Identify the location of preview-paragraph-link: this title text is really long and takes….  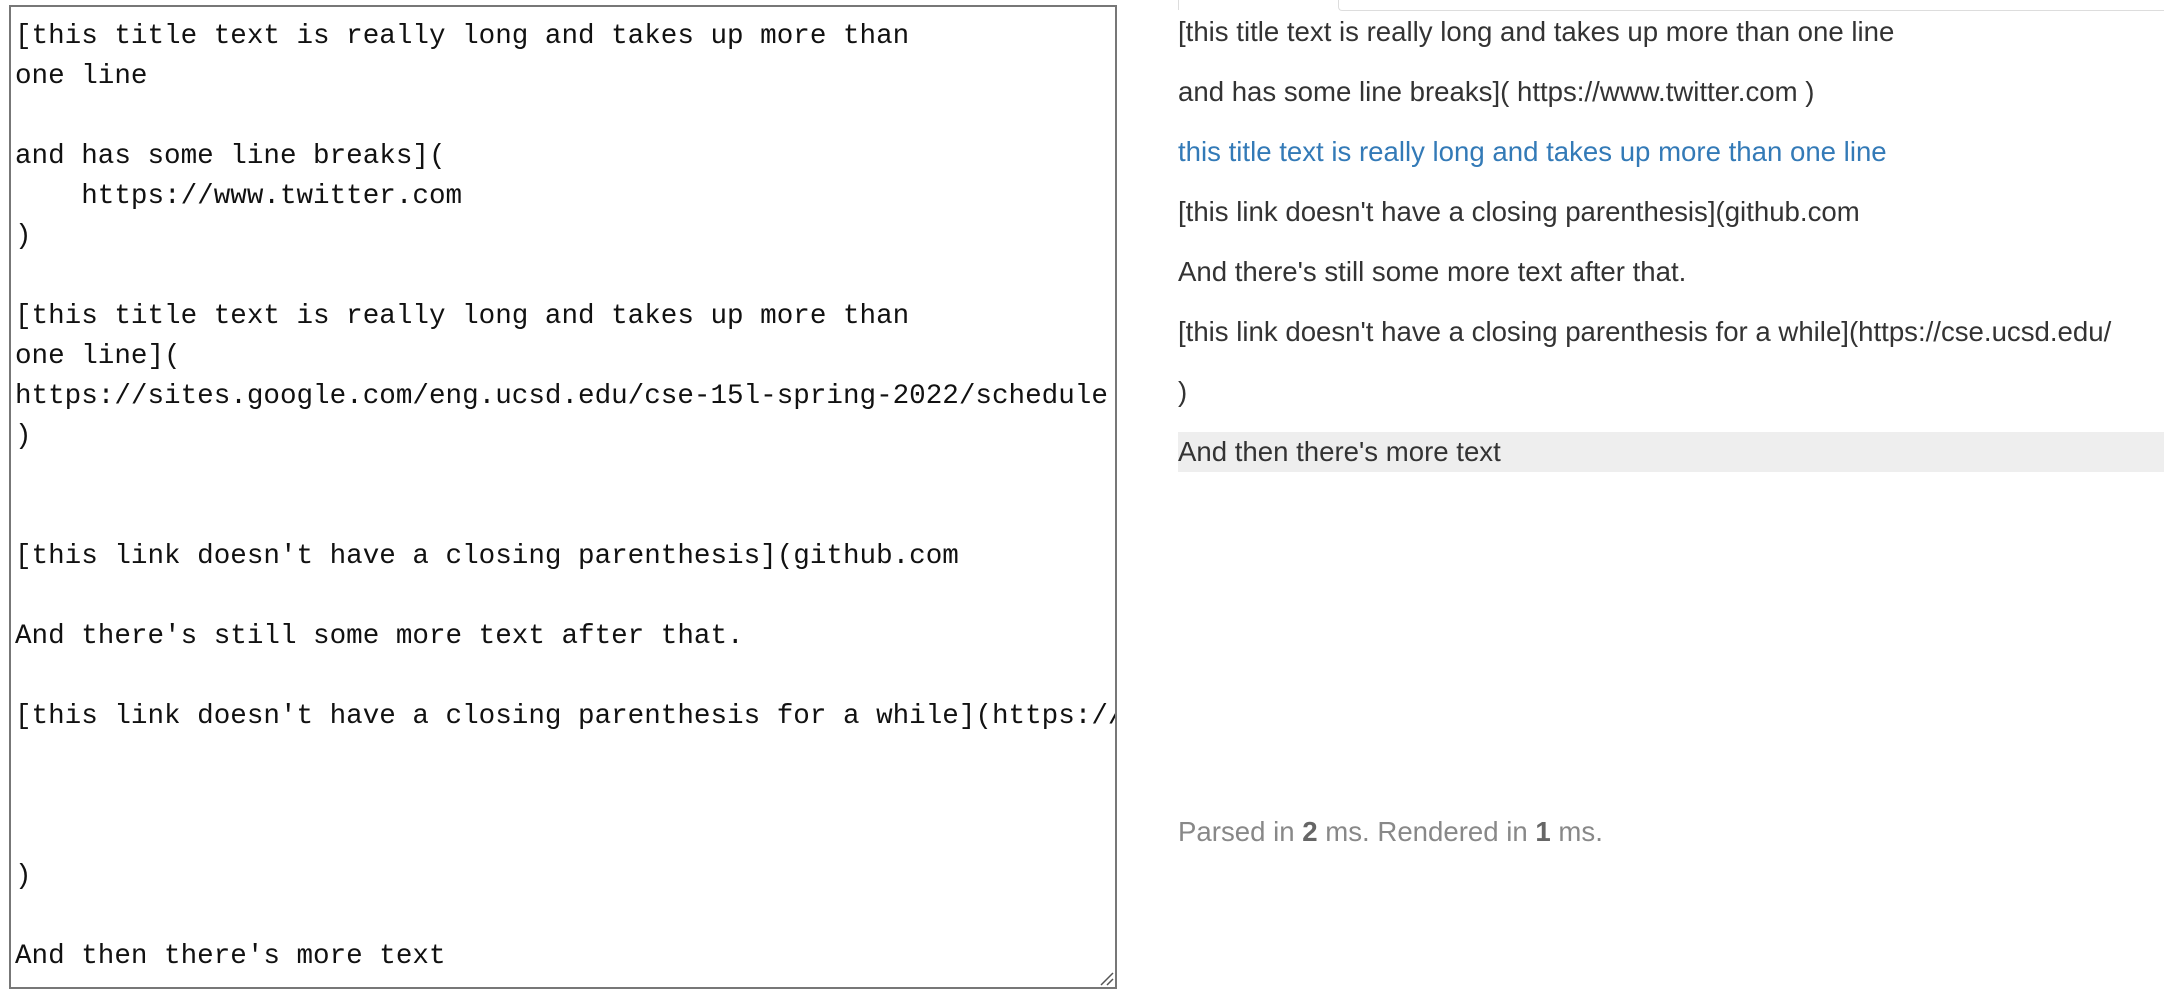
(1671, 162).